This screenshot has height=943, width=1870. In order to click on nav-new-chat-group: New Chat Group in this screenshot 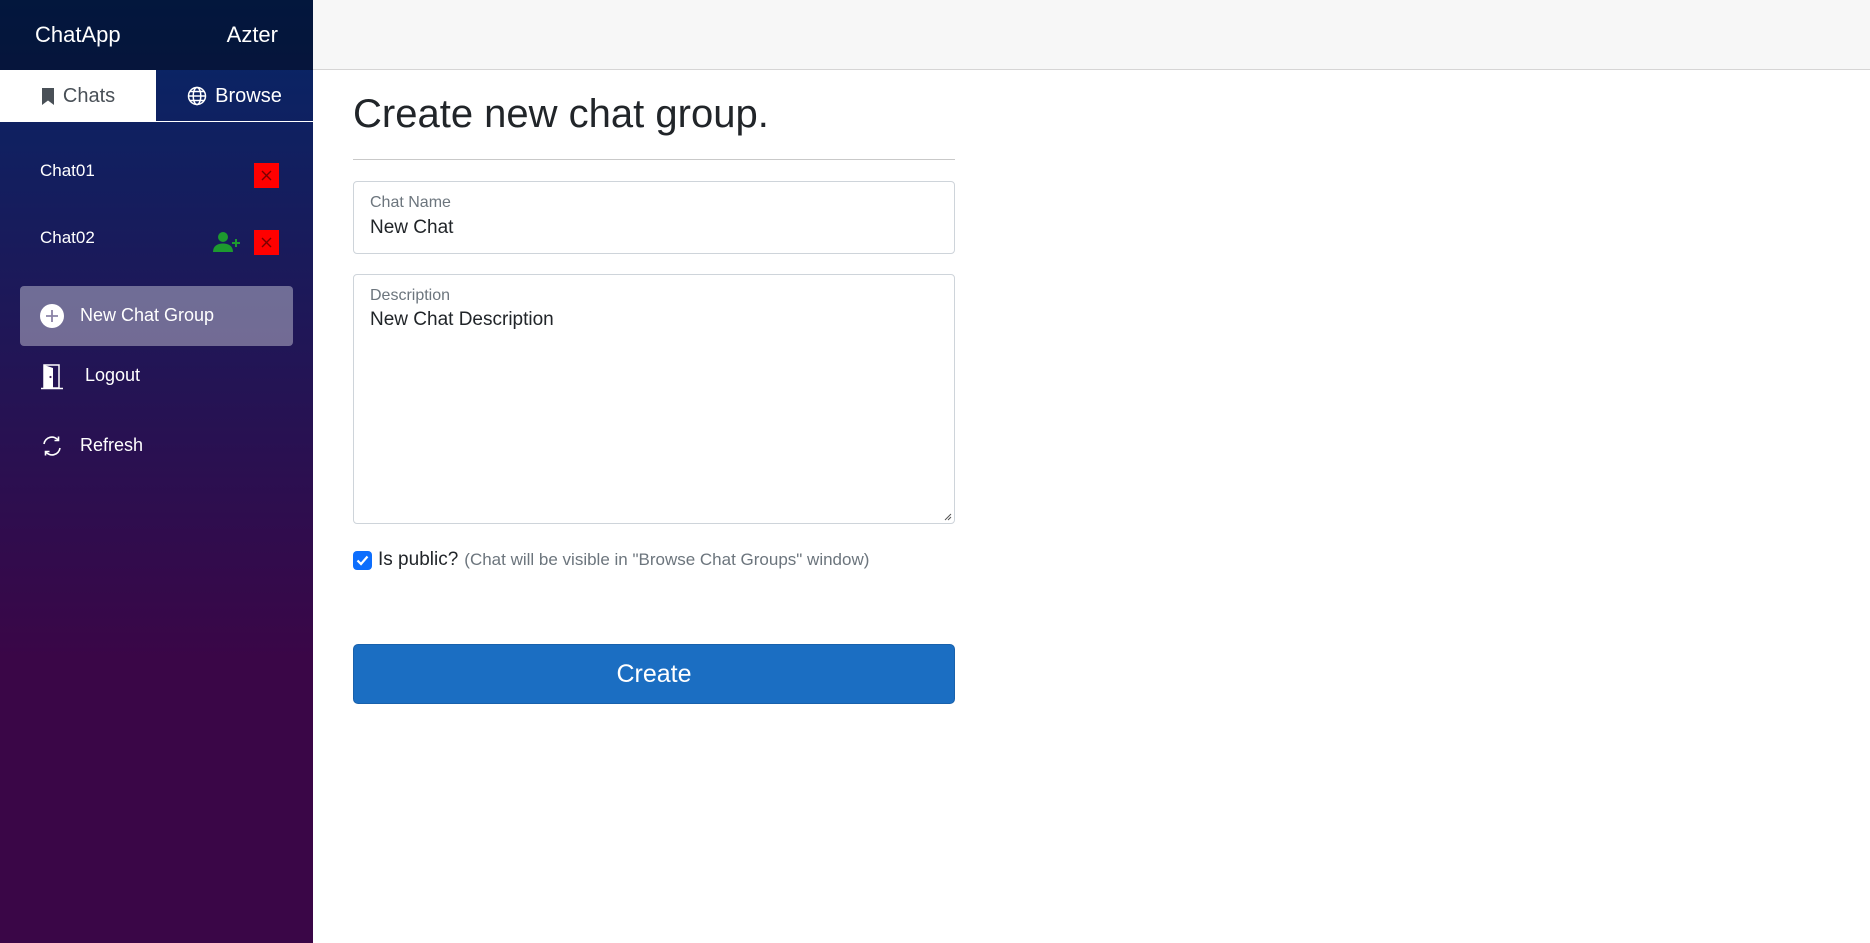, I will do `click(156, 316)`.